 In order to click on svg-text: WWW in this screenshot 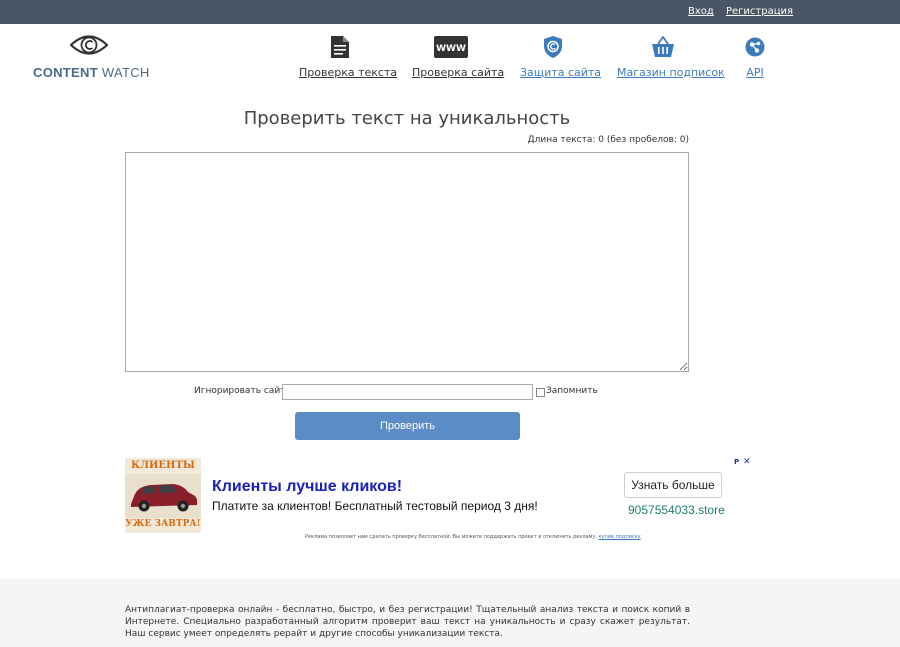, I will do `click(451, 49)`.